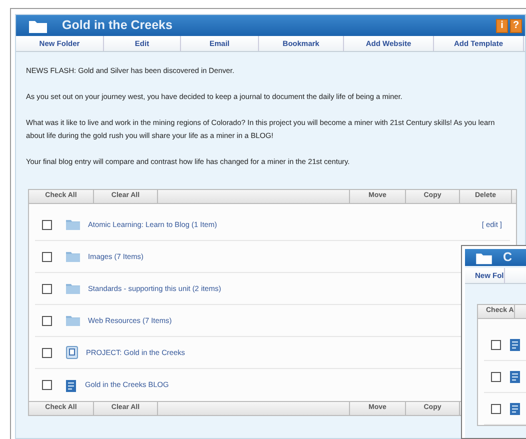 The height and width of the screenshot is (439, 526). Describe the element at coordinates (117, 25) in the screenshot. I see `window-title: Gold in the Creeks` at that location.